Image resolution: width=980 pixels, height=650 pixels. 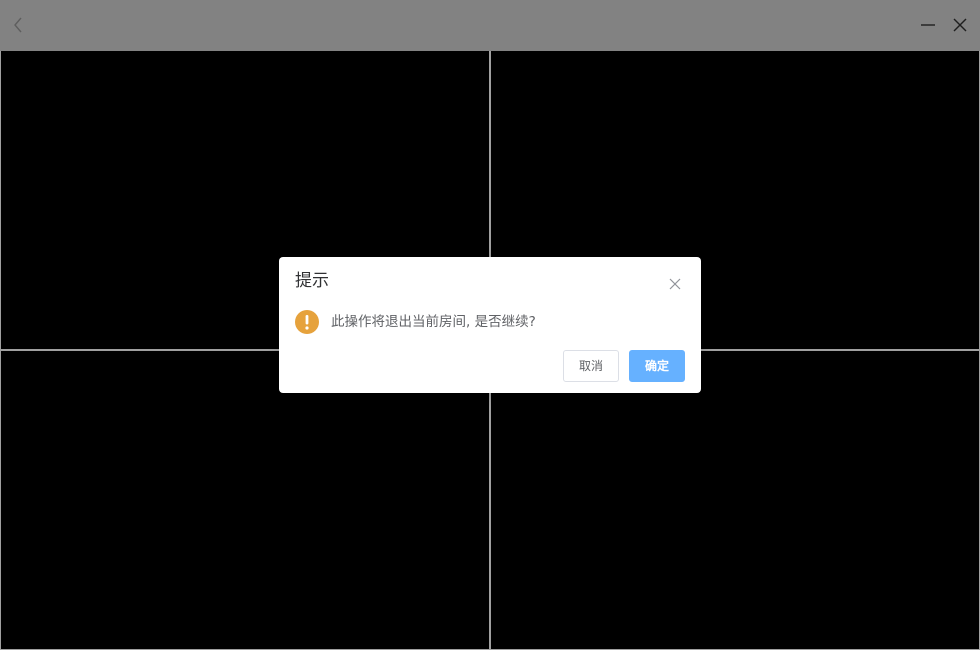 I want to click on dialog-close-icon, so click(x=675, y=284).